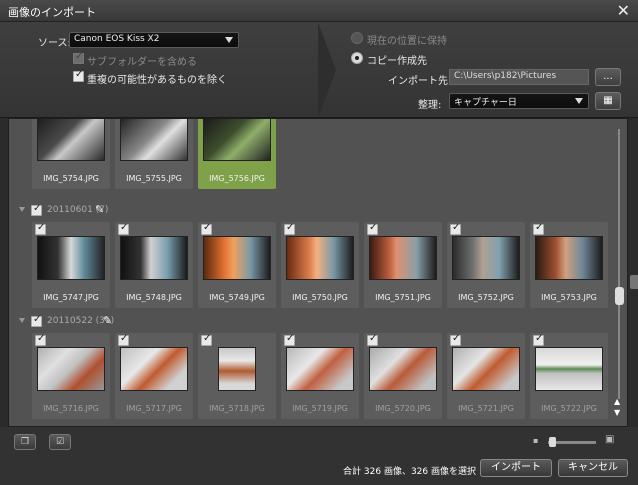 The width and height of the screenshot is (638, 485). What do you see at coordinates (320, 376) in the screenshot?
I see `thumbnail: IMG_5719.JPG` at bounding box center [320, 376].